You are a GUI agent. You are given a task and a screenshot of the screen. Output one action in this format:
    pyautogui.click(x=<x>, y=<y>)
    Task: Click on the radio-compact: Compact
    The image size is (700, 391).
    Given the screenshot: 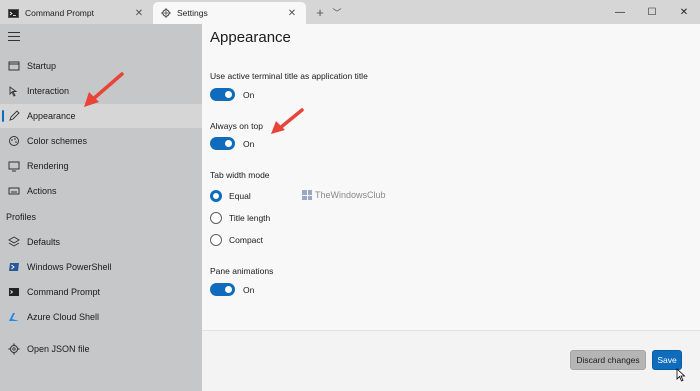 What is the action you would take?
    pyautogui.click(x=236, y=240)
    